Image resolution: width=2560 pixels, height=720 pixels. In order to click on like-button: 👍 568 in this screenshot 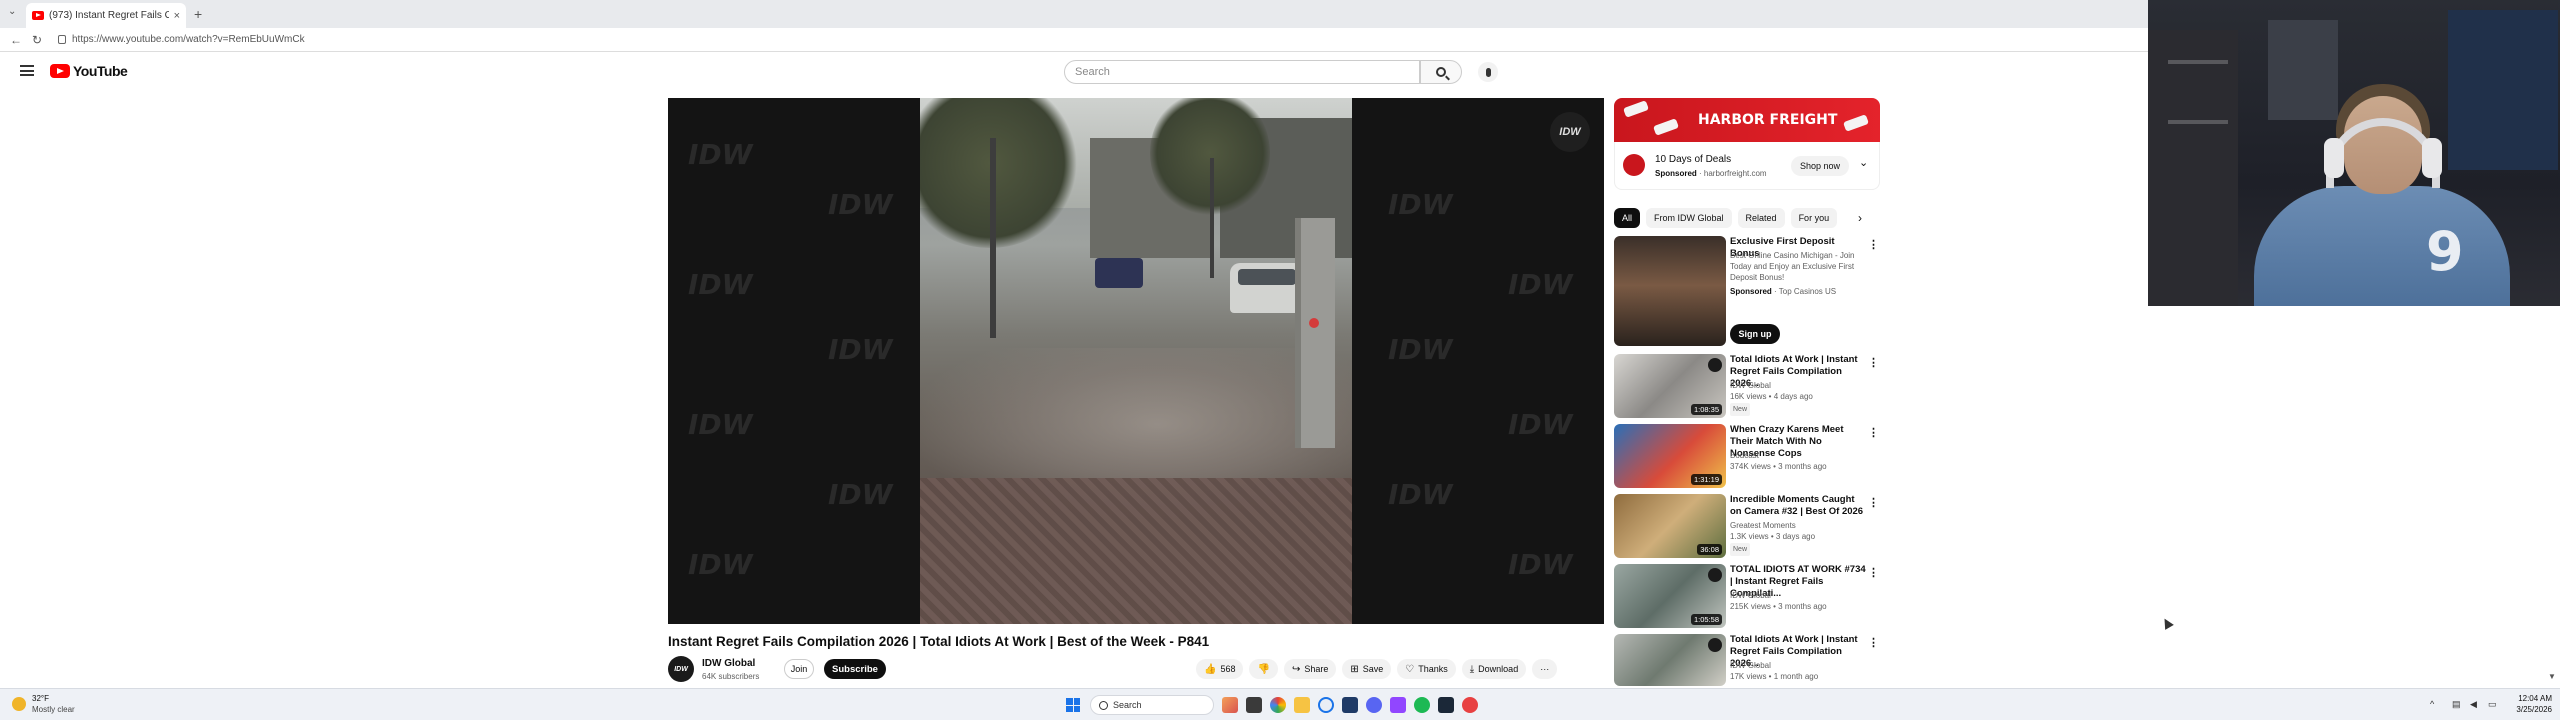, I will do `click(1220, 669)`.